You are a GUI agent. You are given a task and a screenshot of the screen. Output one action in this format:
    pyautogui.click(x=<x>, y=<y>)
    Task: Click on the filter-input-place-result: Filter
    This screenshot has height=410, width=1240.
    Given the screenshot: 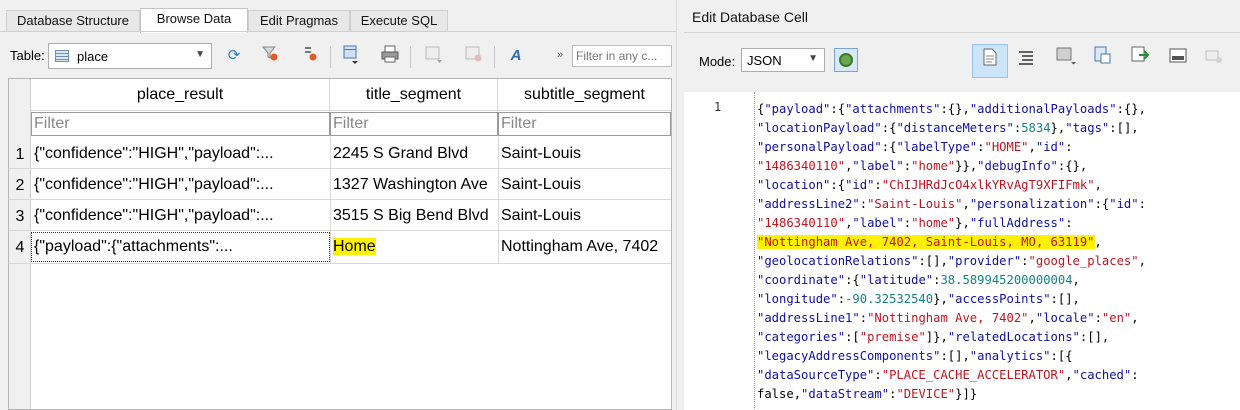 What is the action you would take?
    pyautogui.click(x=180, y=124)
    